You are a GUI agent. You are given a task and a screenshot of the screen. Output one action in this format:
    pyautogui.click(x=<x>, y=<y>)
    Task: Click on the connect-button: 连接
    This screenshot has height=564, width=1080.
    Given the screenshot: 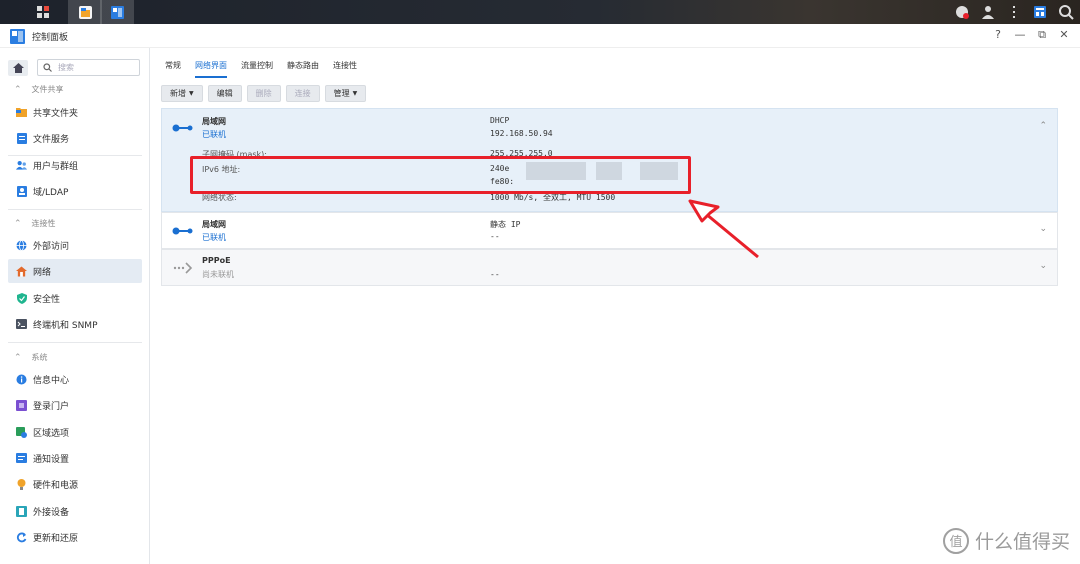 What is the action you would take?
    pyautogui.click(x=302, y=93)
    